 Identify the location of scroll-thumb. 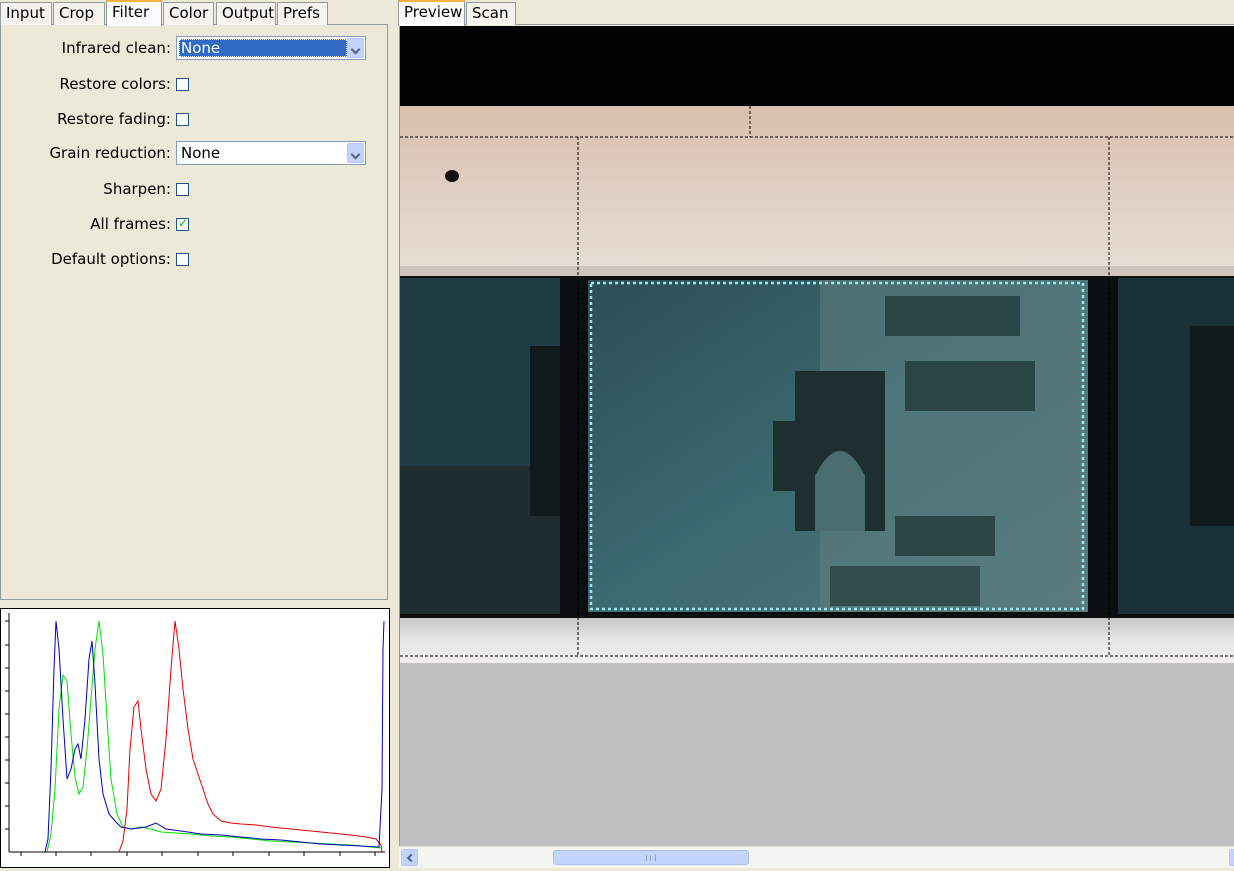
(651, 857).